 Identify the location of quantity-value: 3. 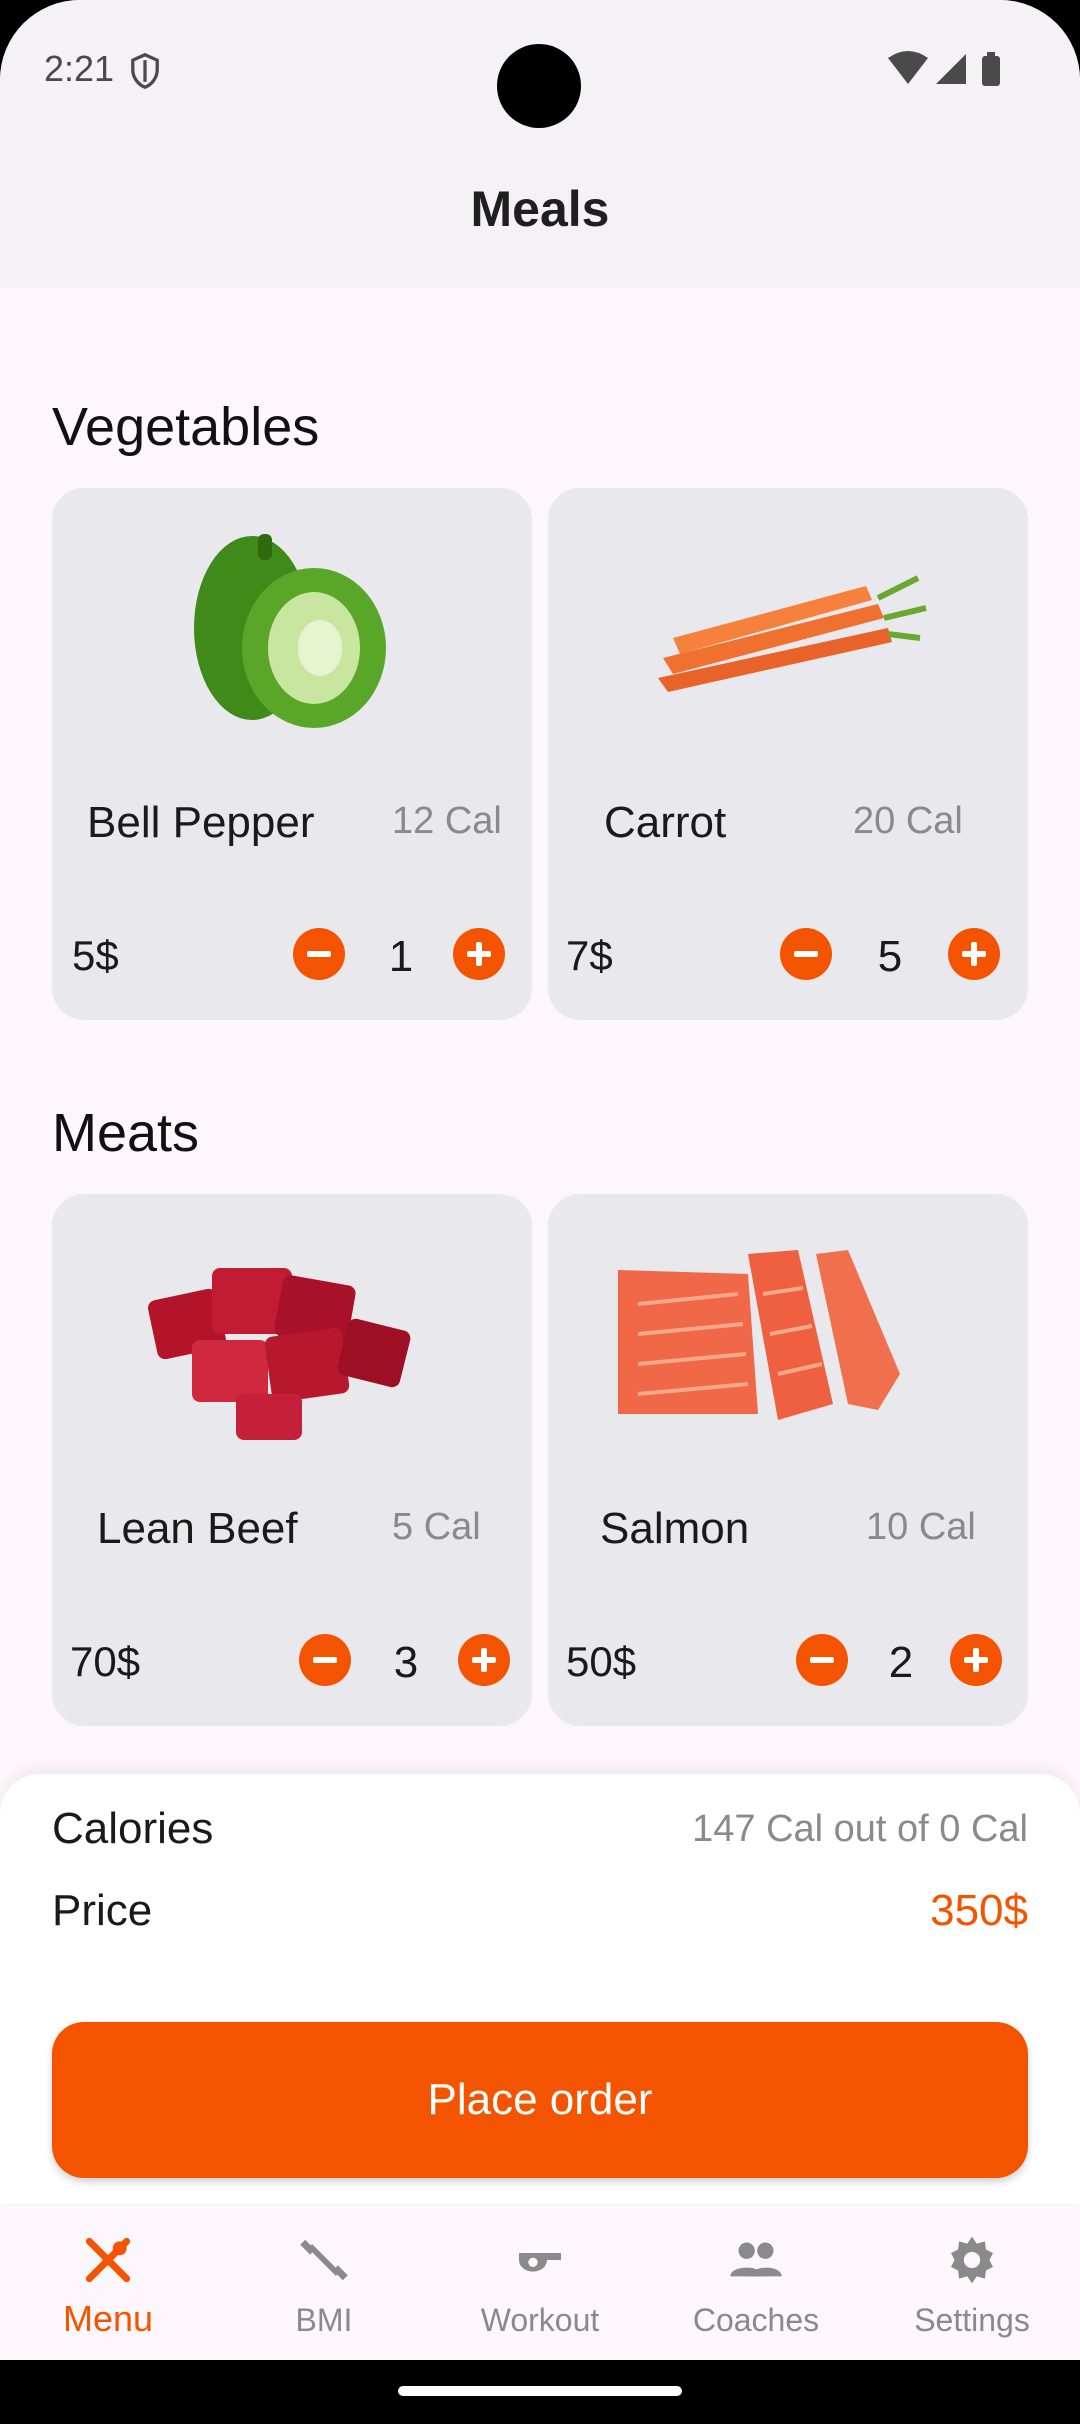
(406, 1662).